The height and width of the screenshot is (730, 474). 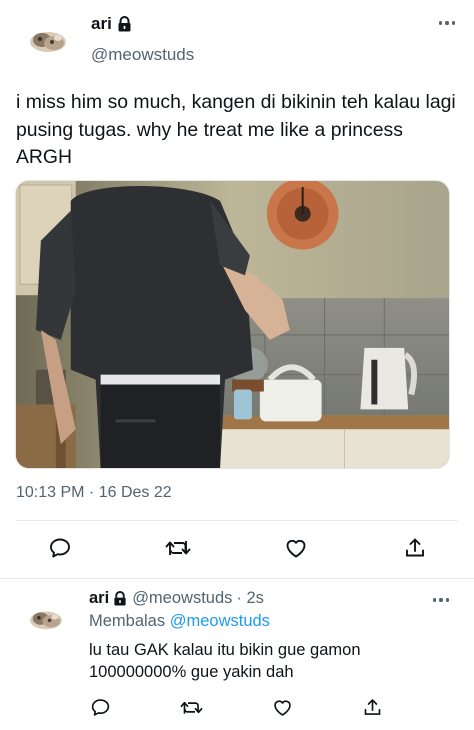 I want to click on replying-prefix: Membalas, so click(x=127, y=621).